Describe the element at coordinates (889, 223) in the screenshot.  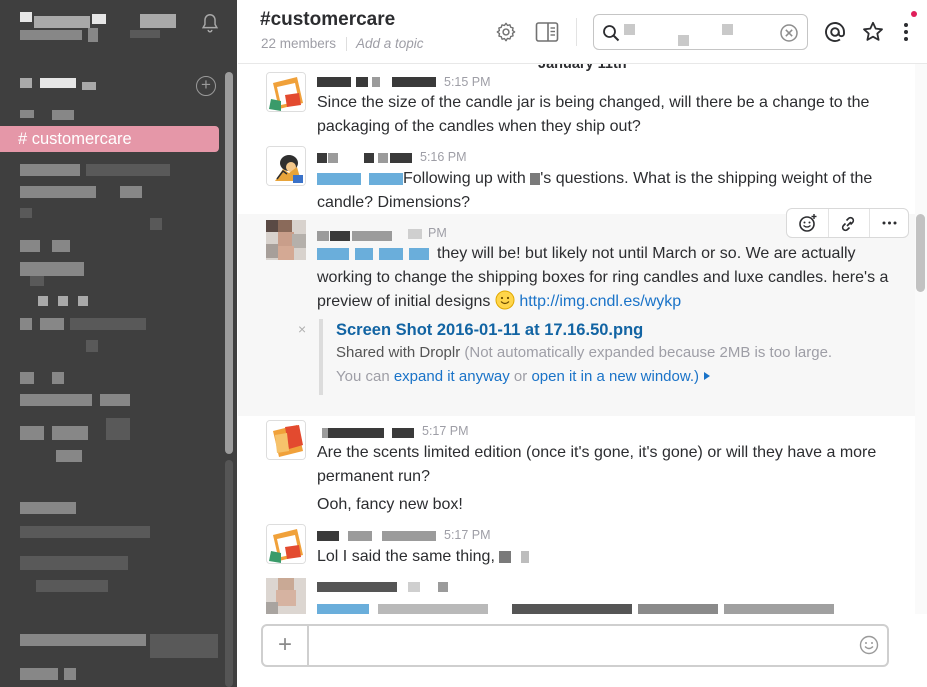
I see `more-actions-icon` at that location.